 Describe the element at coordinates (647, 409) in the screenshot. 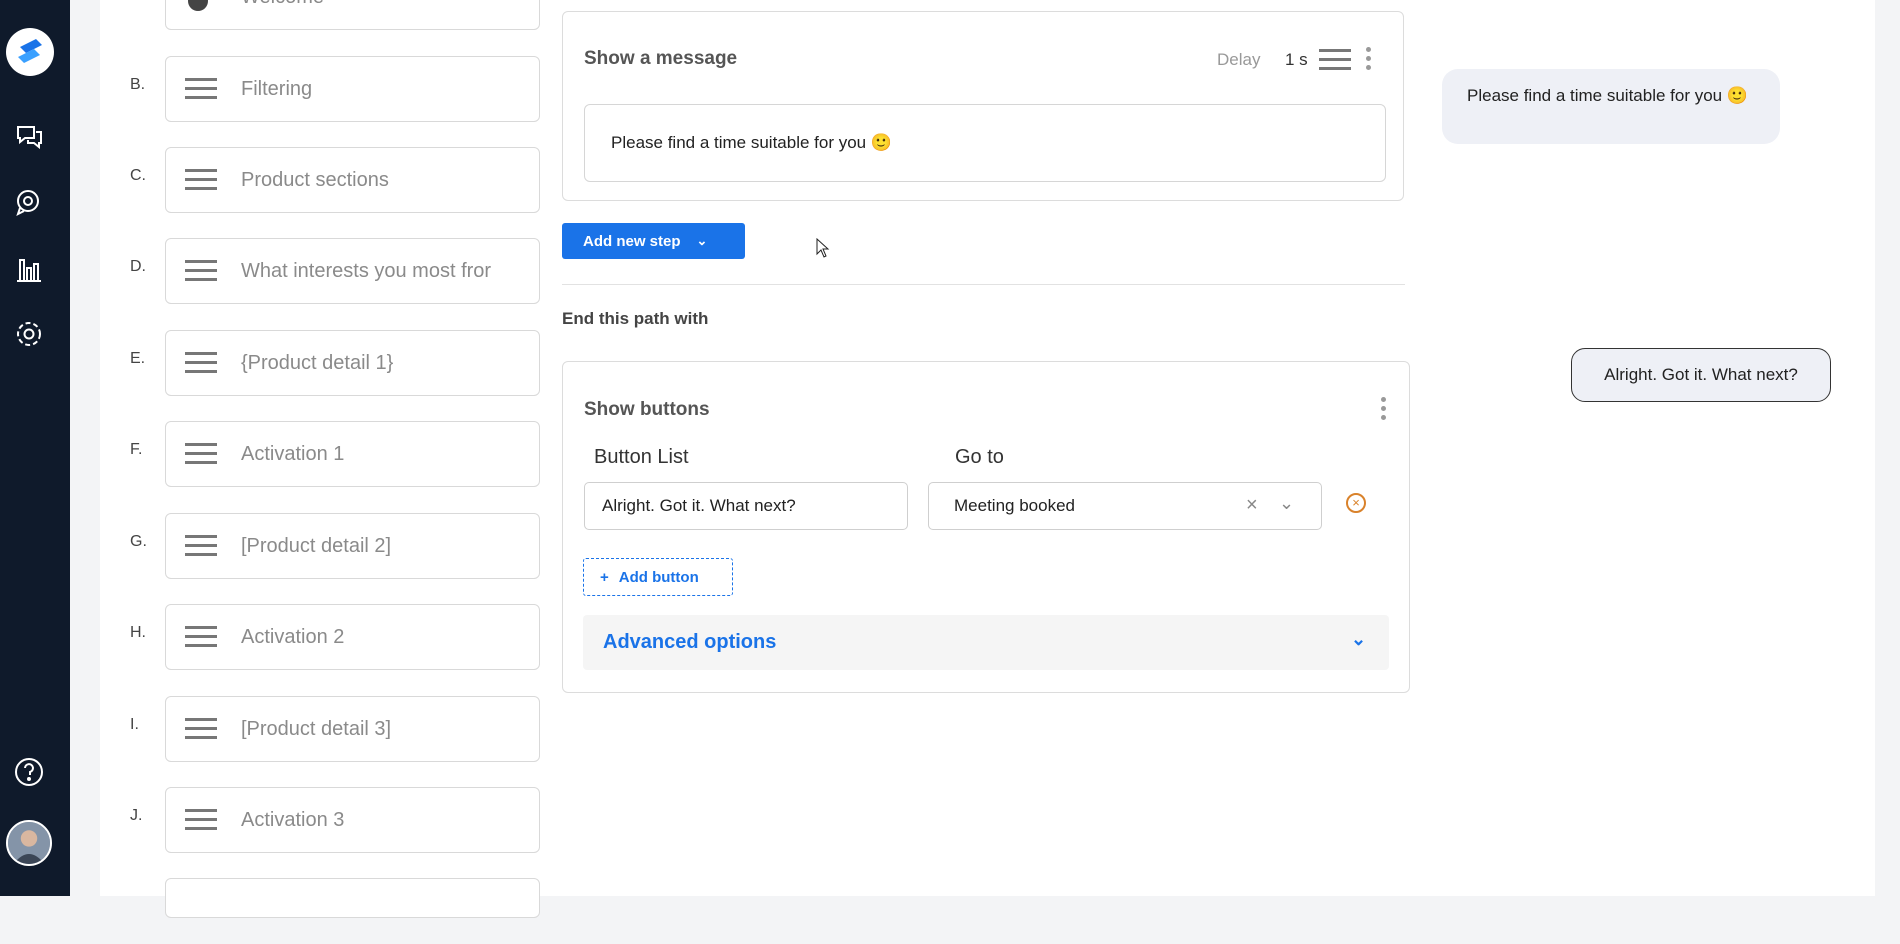

I see `card-title: Show buttons` at that location.